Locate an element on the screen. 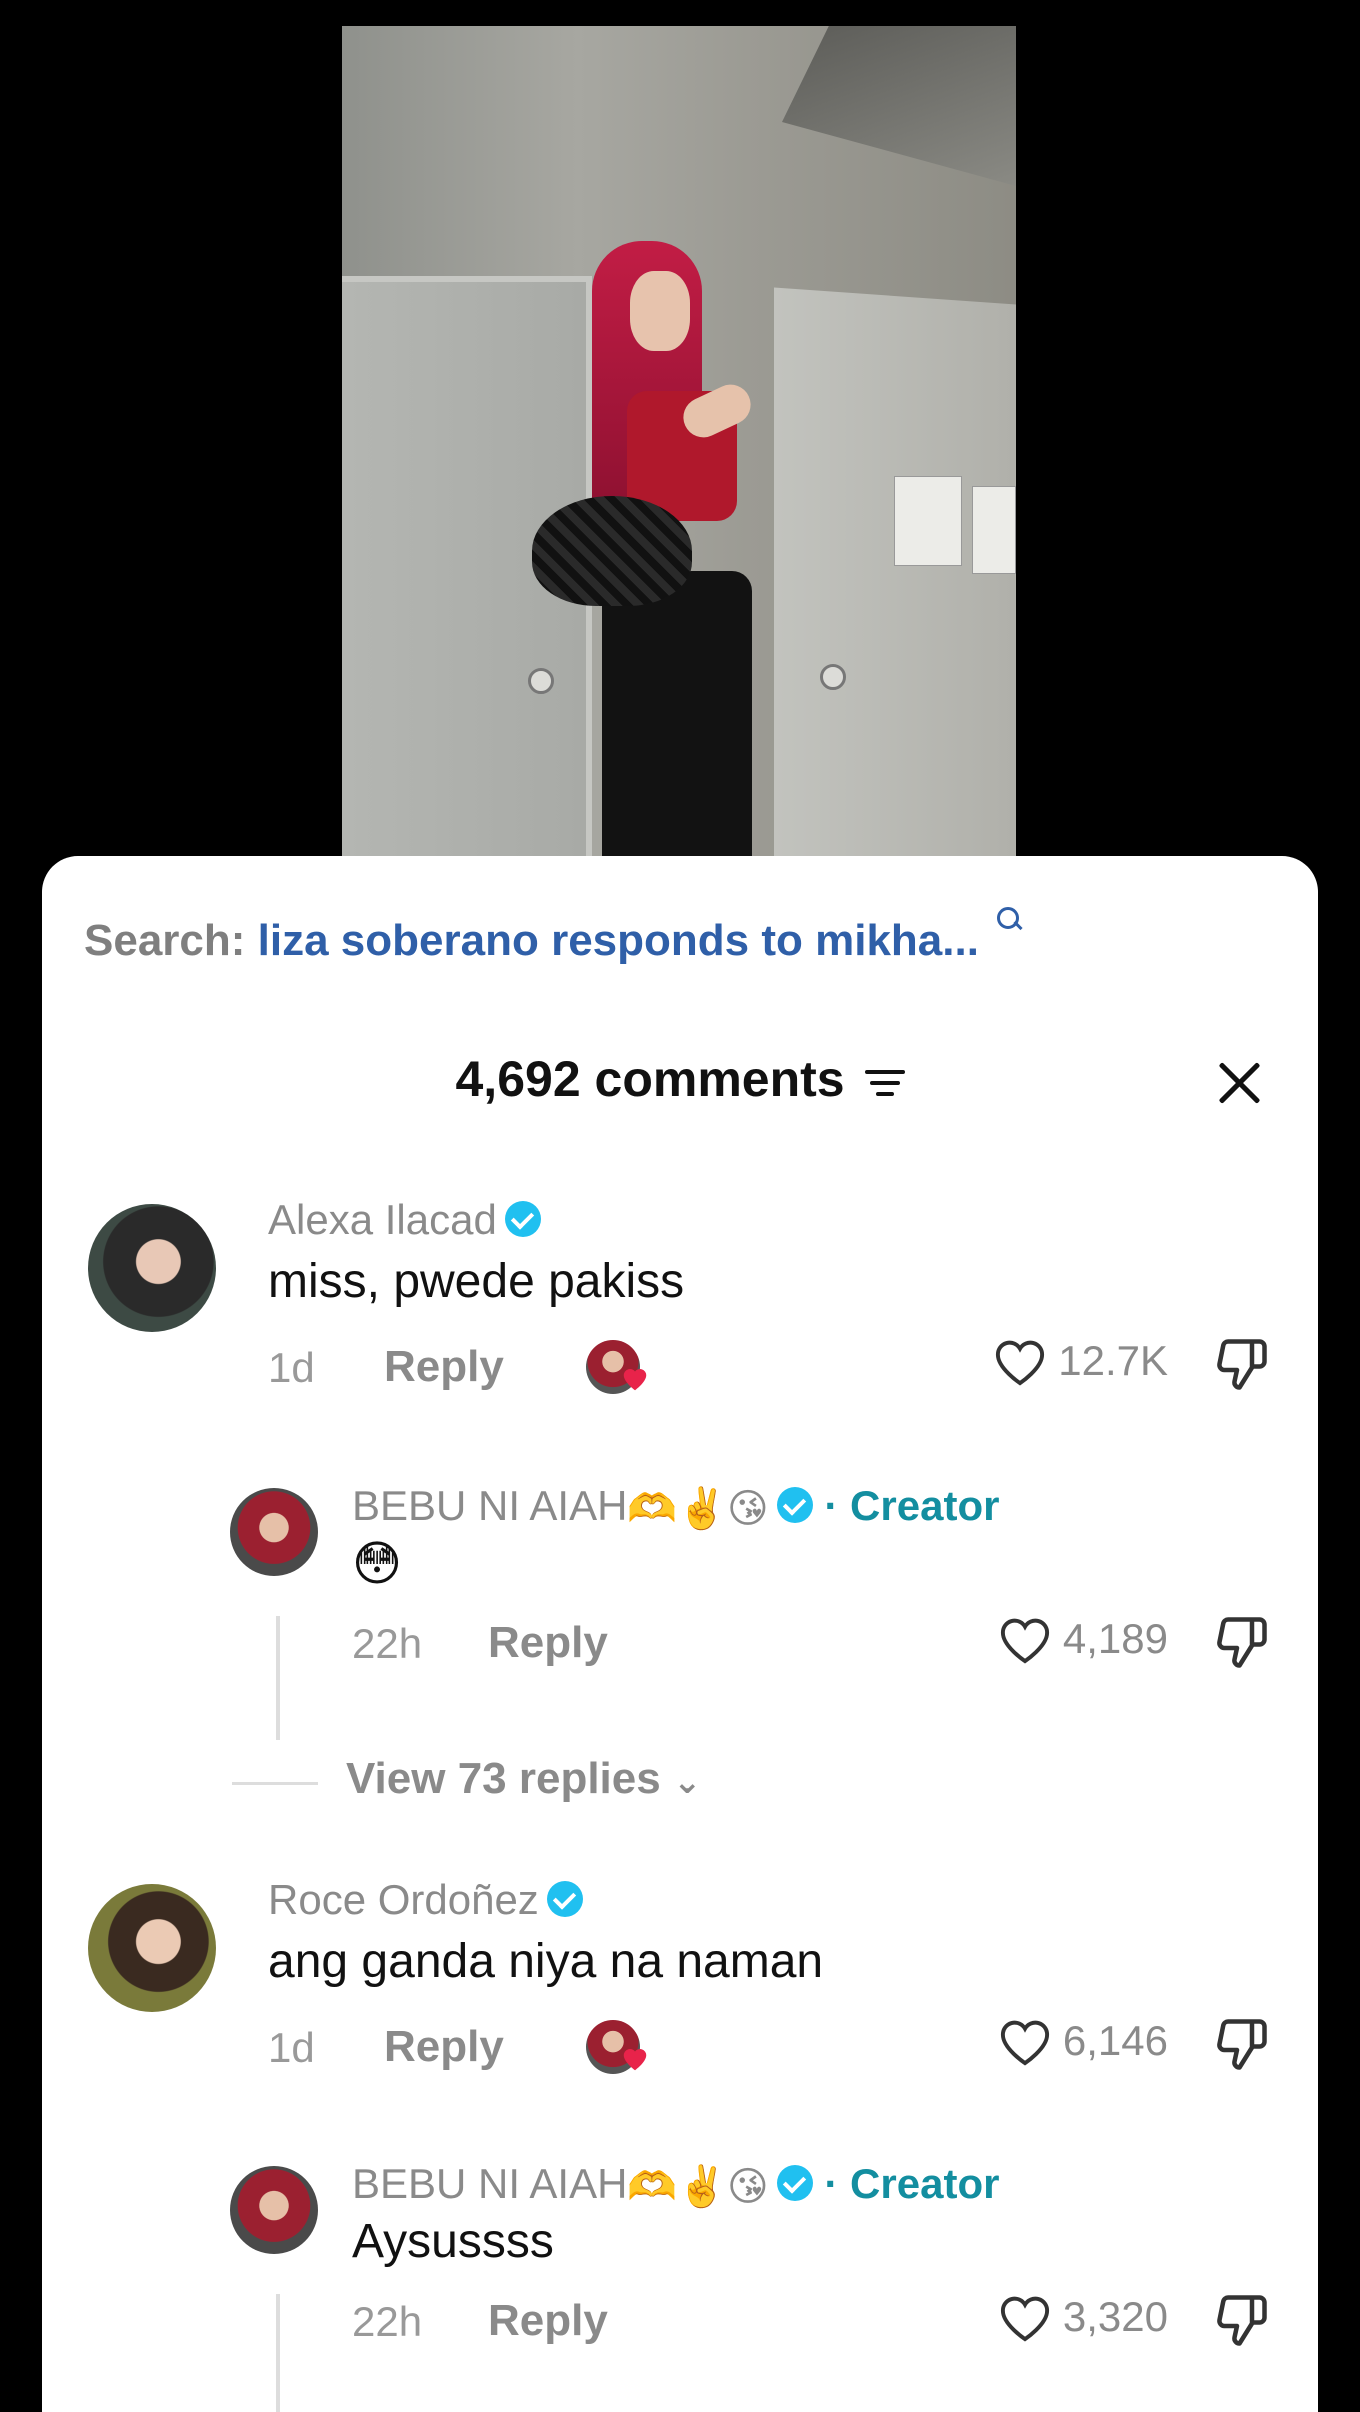  like-button: 6,146 is located at coordinates (1081, 2041).